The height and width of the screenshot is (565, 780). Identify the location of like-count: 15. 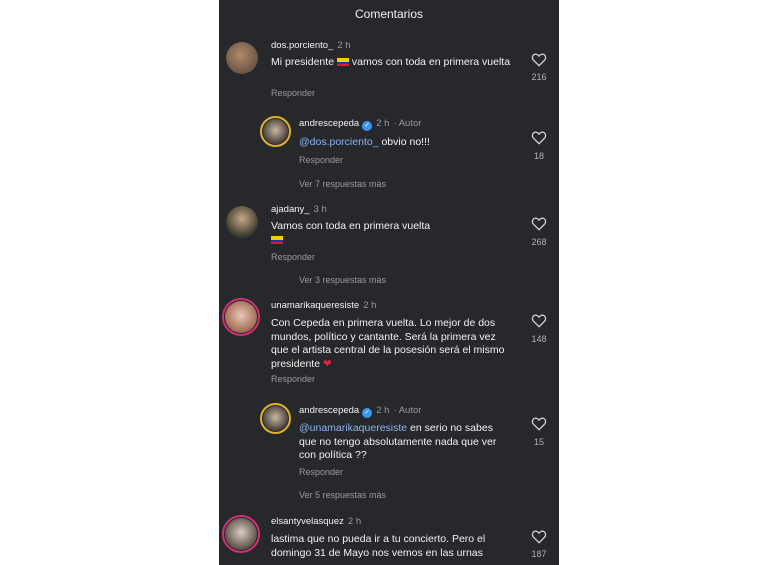
(538, 442).